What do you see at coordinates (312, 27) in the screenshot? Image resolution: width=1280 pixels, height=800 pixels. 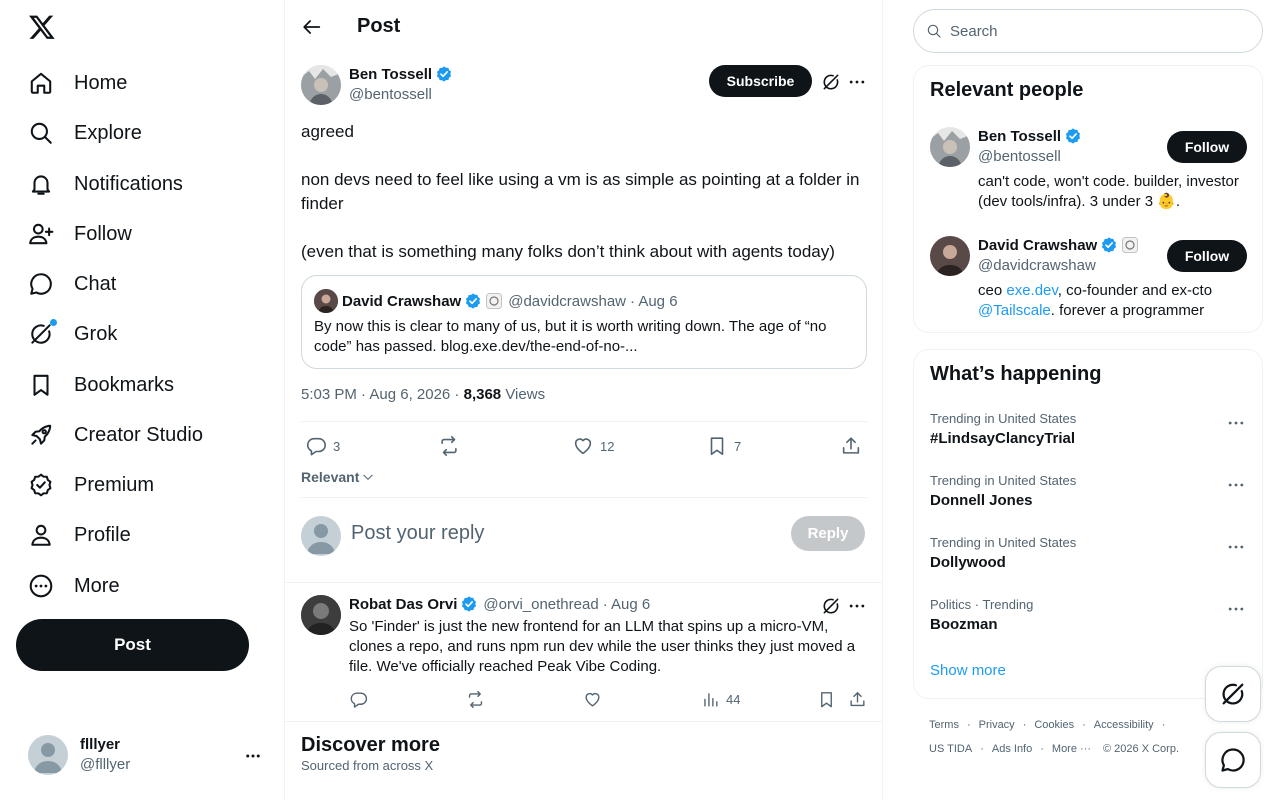 I see `back-arrow-icon` at bounding box center [312, 27].